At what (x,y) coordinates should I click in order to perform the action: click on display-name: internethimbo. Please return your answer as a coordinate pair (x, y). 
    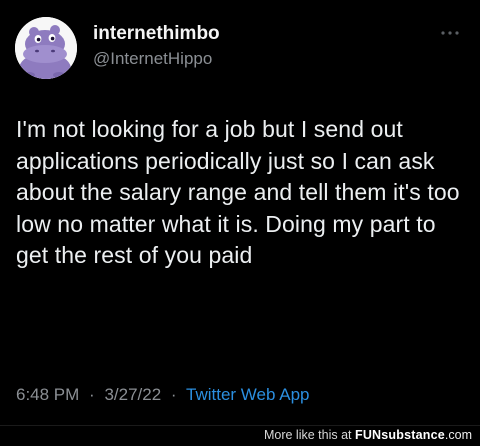
    Looking at the image, I should click on (156, 34).